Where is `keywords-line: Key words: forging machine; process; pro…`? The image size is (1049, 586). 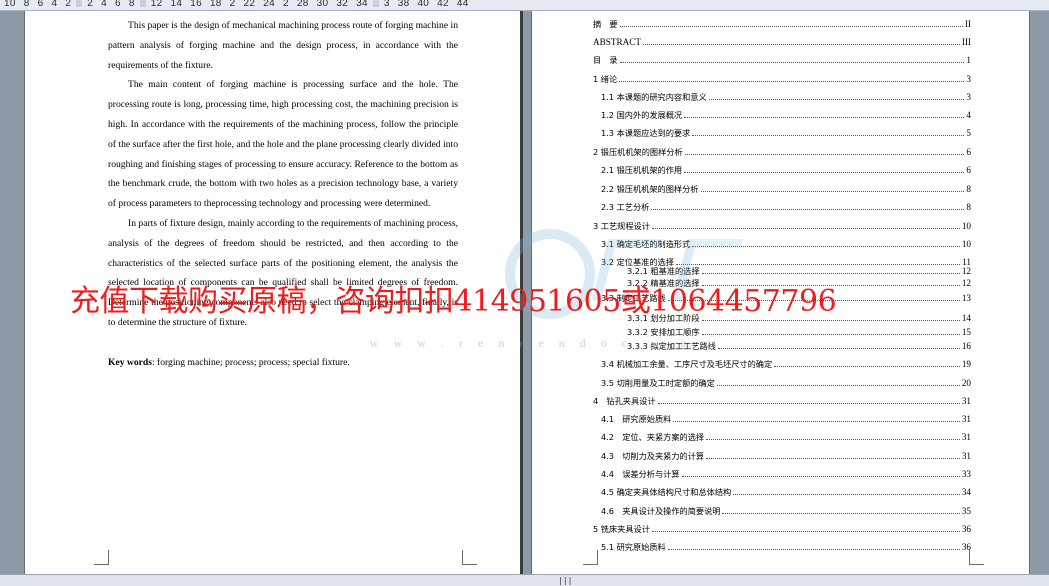
keywords-line: Key words: forging machine; process; pro… is located at coordinates (283, 363).